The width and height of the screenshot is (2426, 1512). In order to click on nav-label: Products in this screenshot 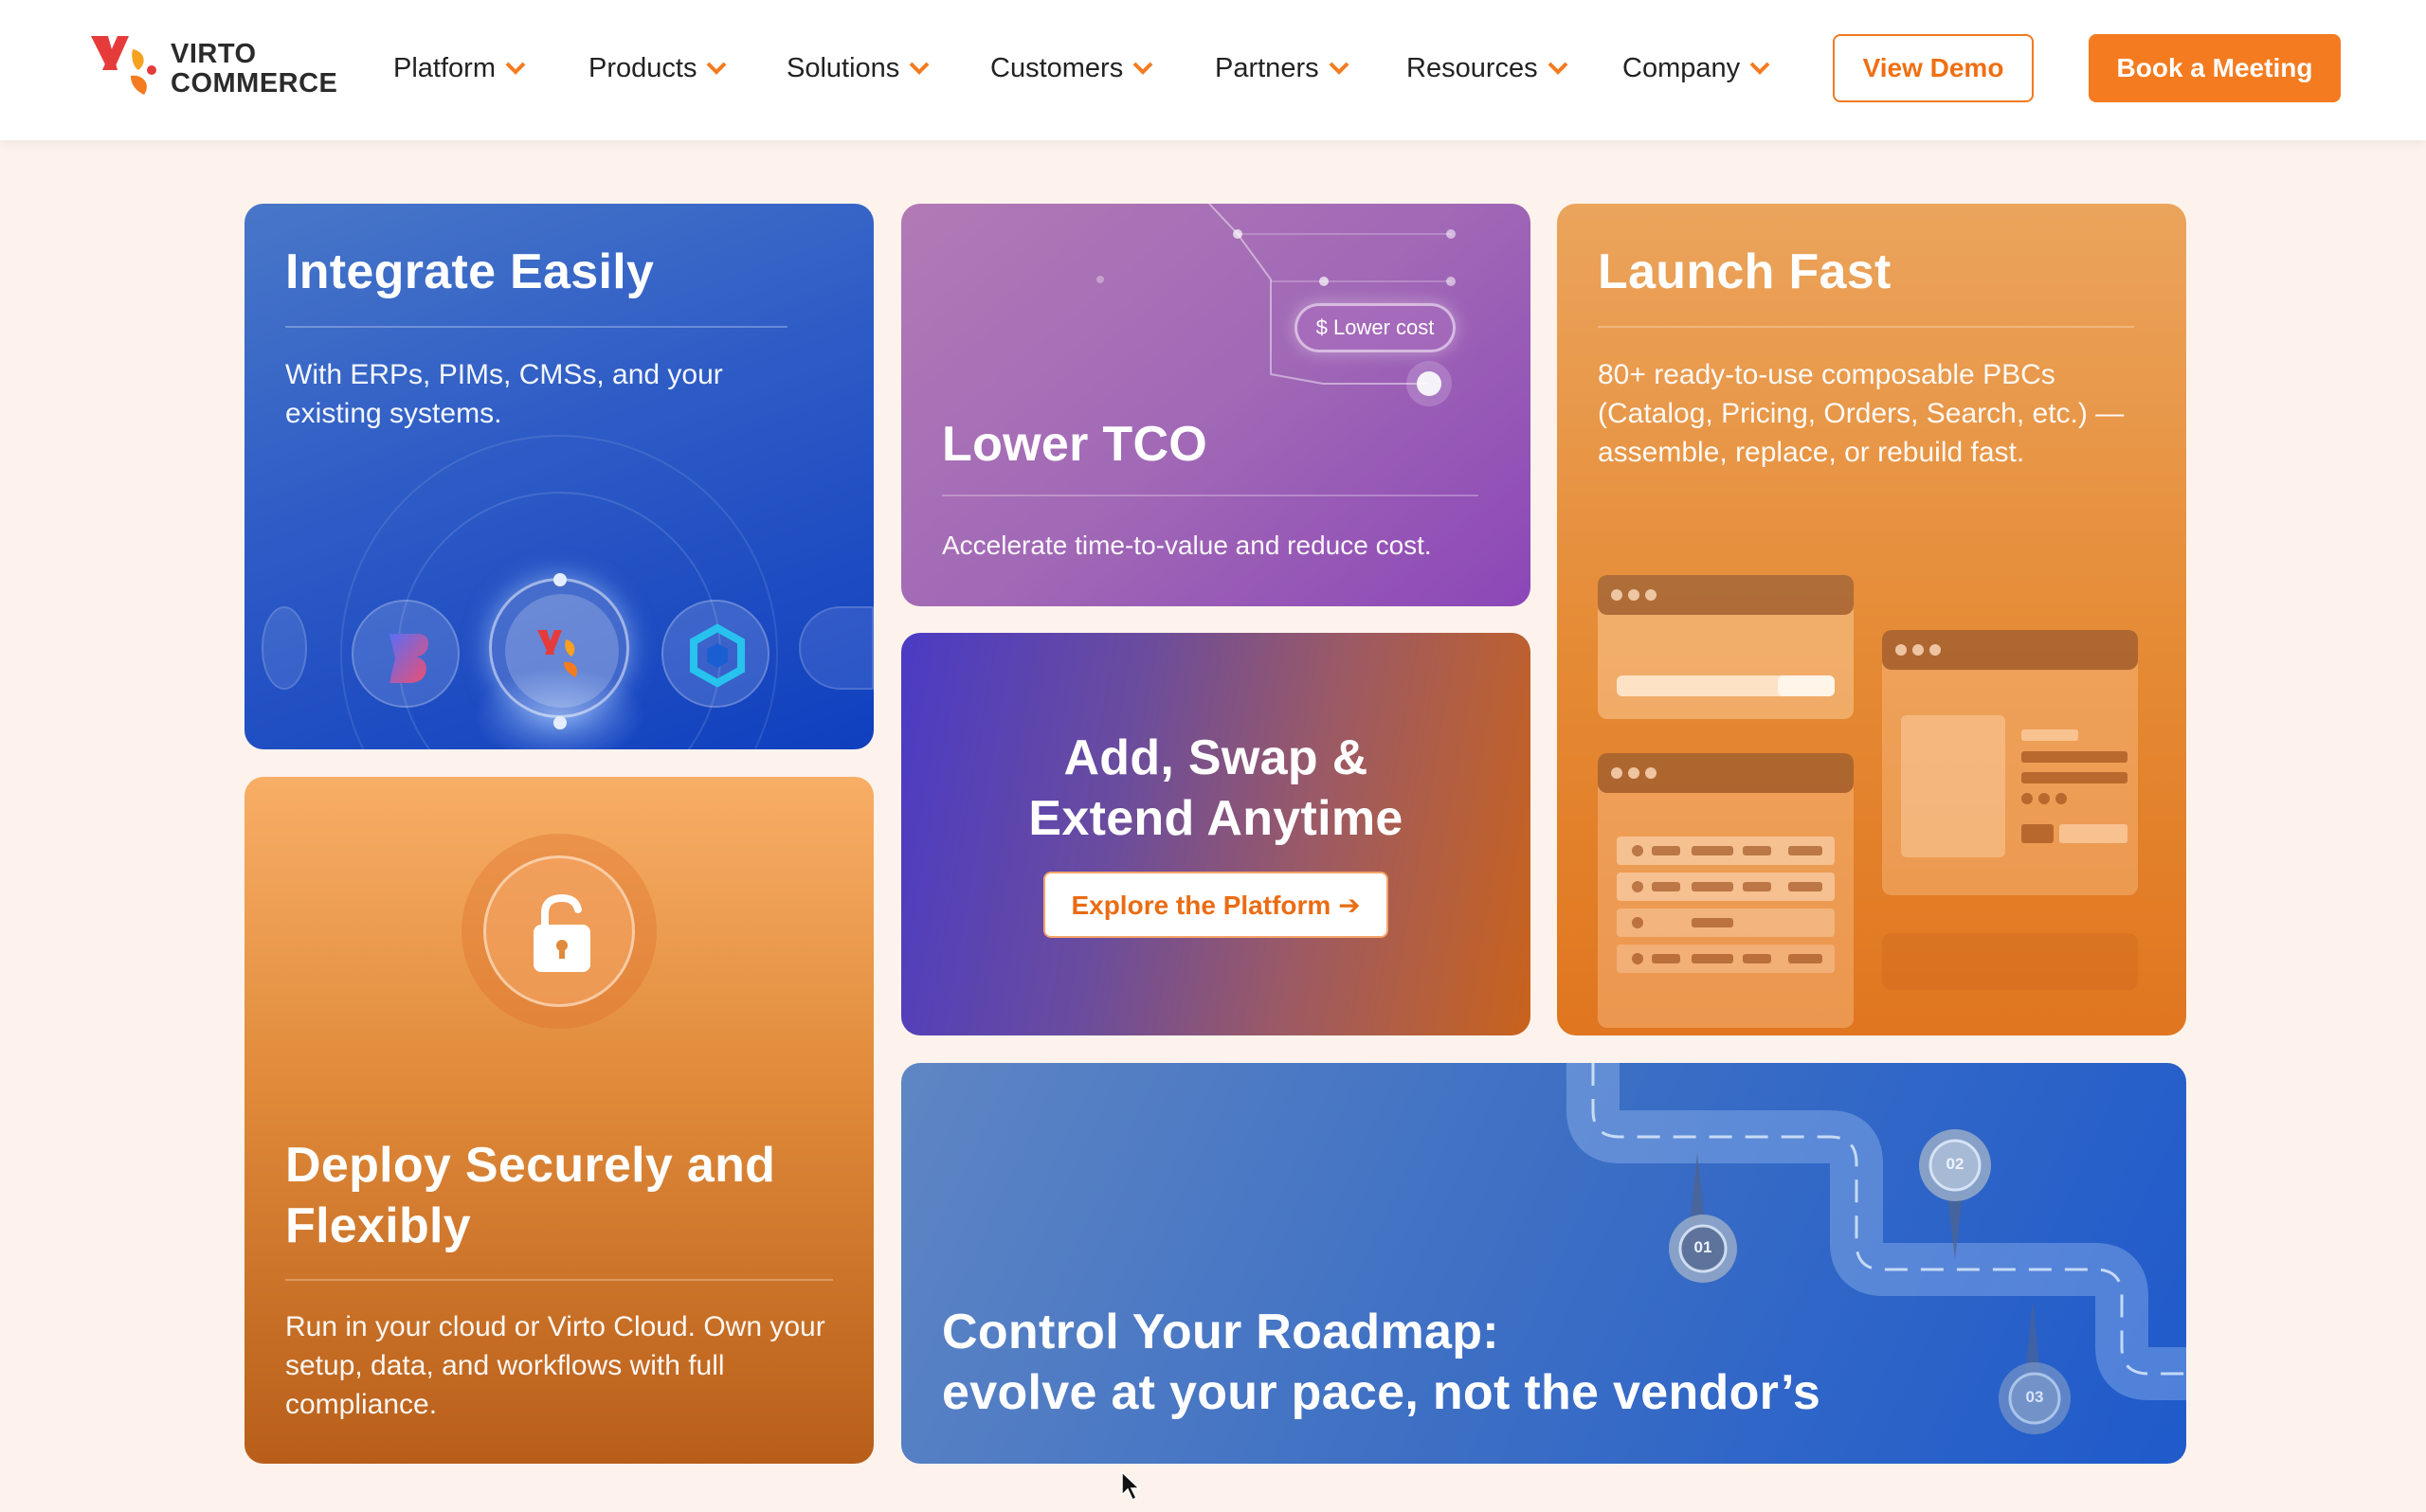, I will do `click(642, 67)`.